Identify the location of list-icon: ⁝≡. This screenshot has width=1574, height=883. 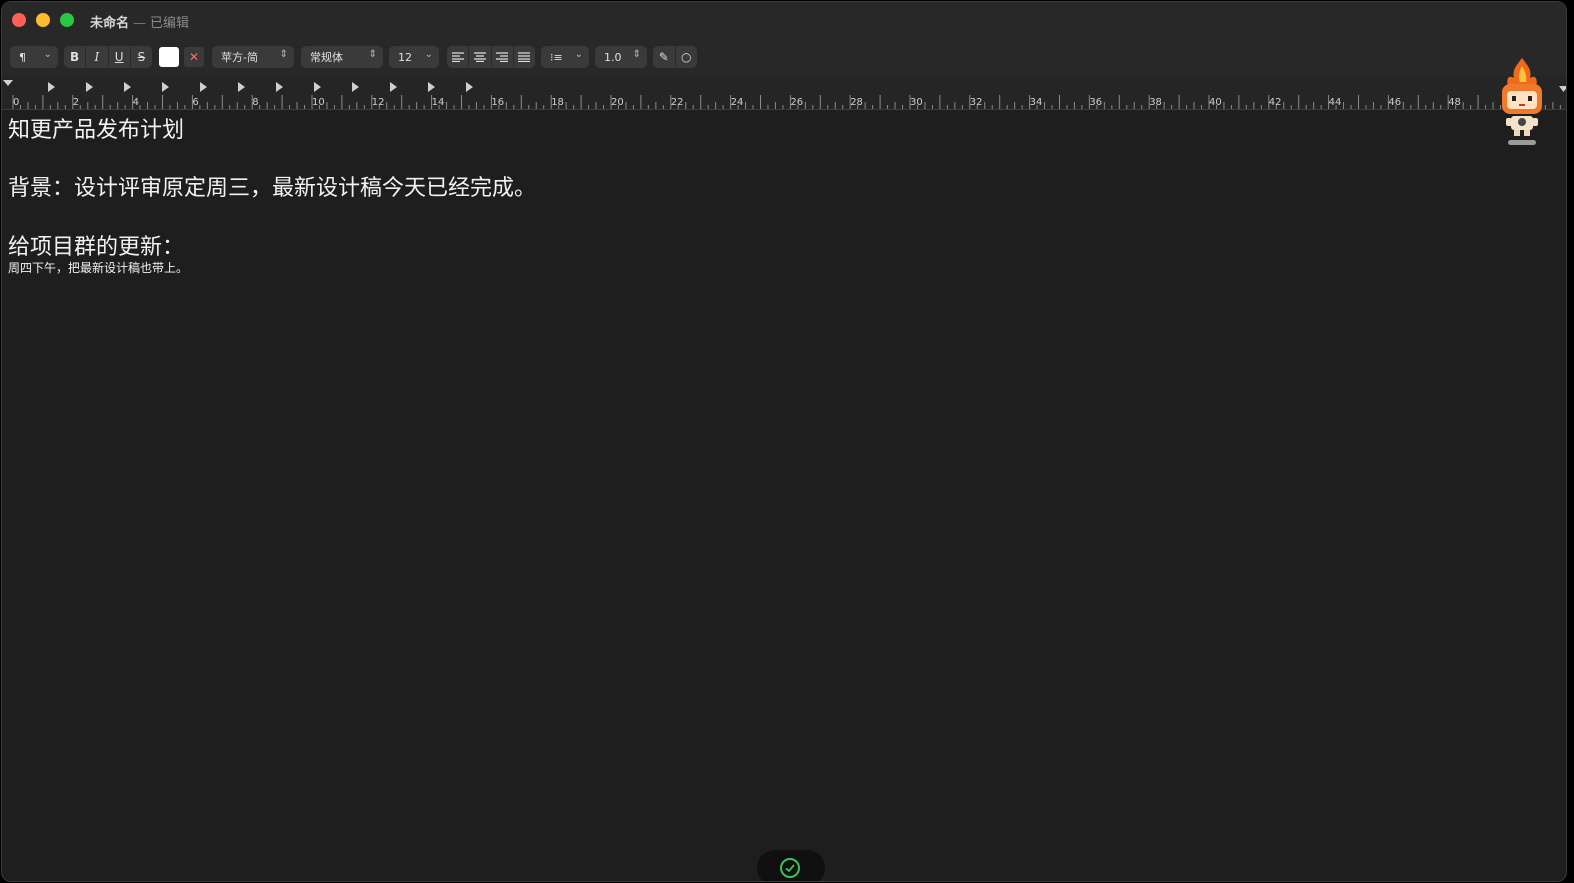
(556, 57).